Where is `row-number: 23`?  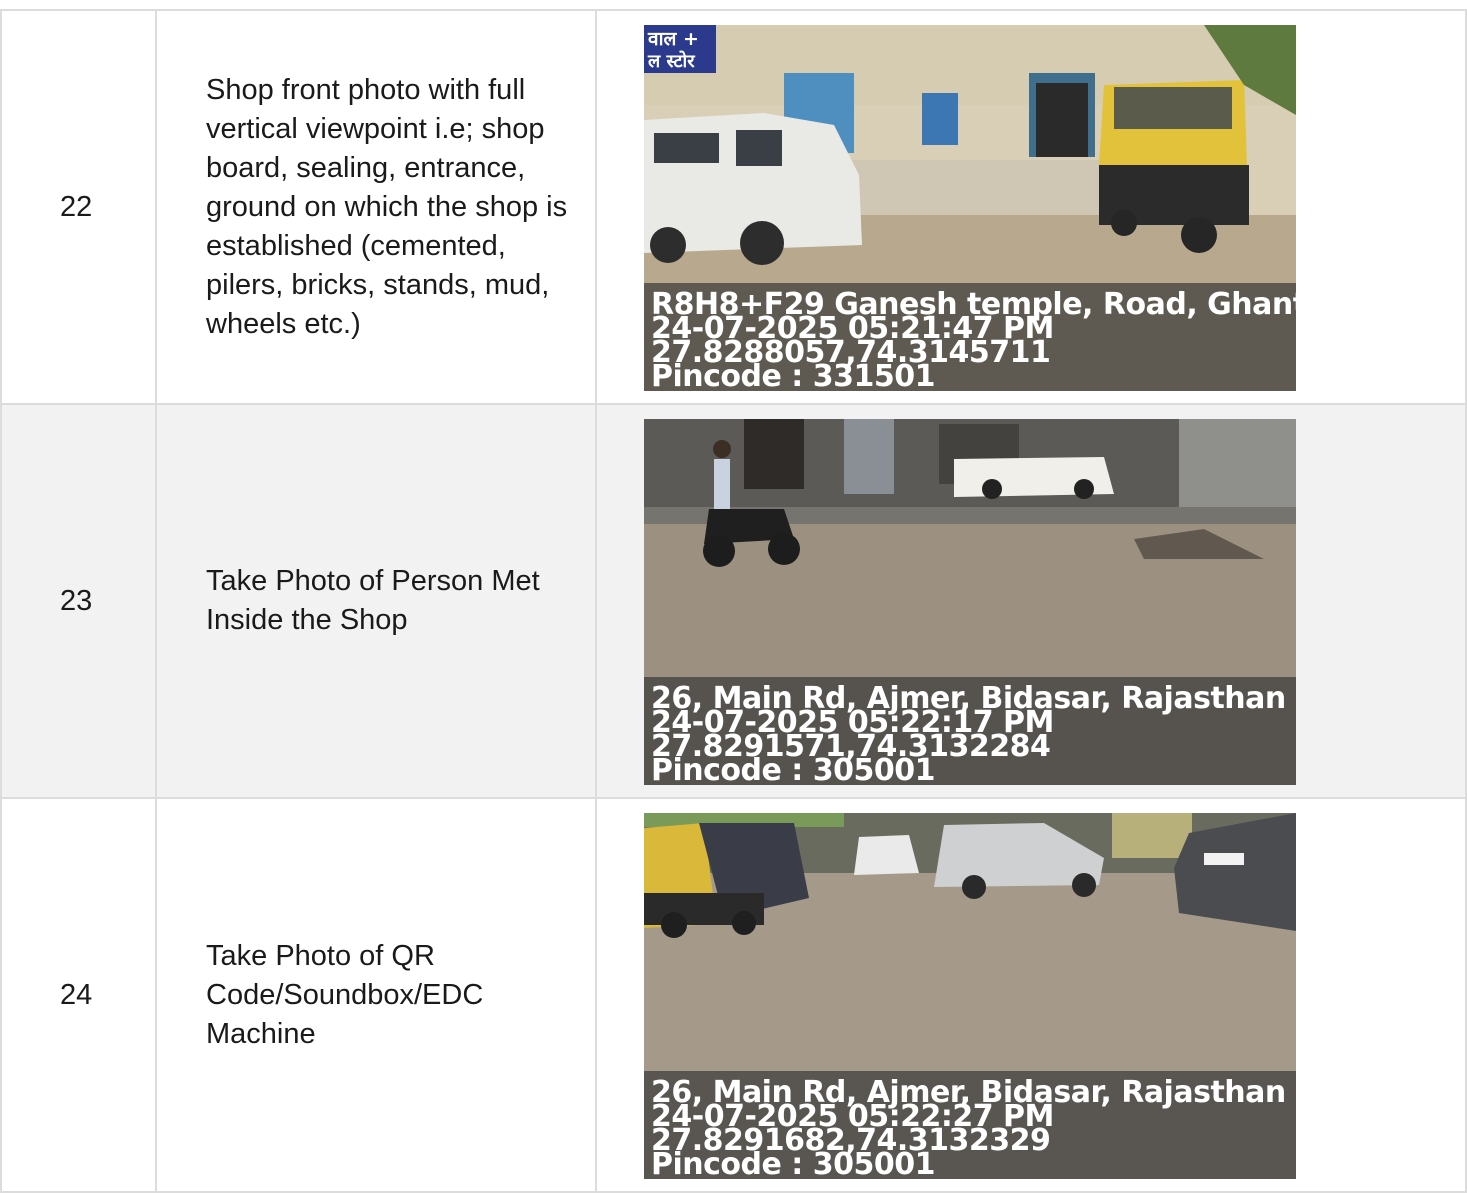 row-number: 23 is located at coordinates (78, 601).